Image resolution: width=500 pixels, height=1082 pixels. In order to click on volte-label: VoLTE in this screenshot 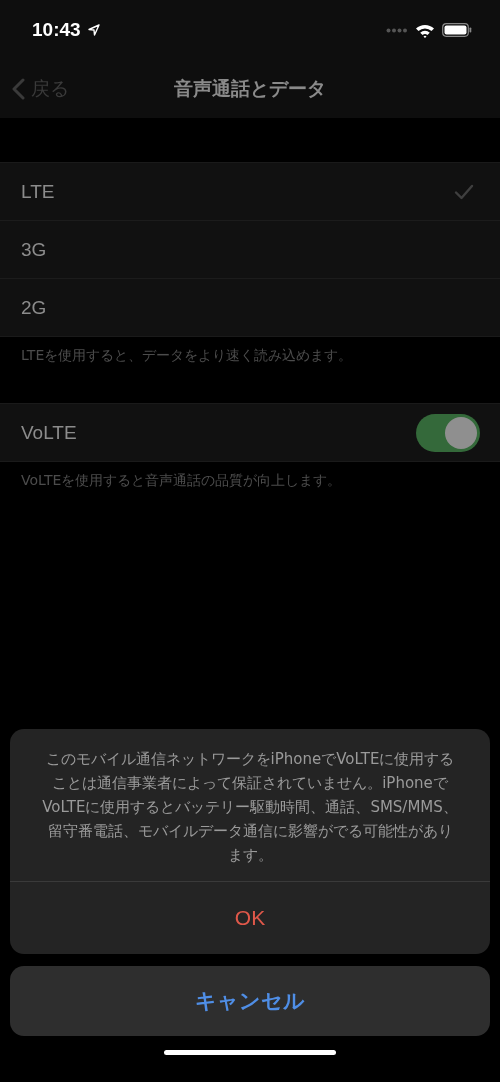, I will do `click(49, 432)`.